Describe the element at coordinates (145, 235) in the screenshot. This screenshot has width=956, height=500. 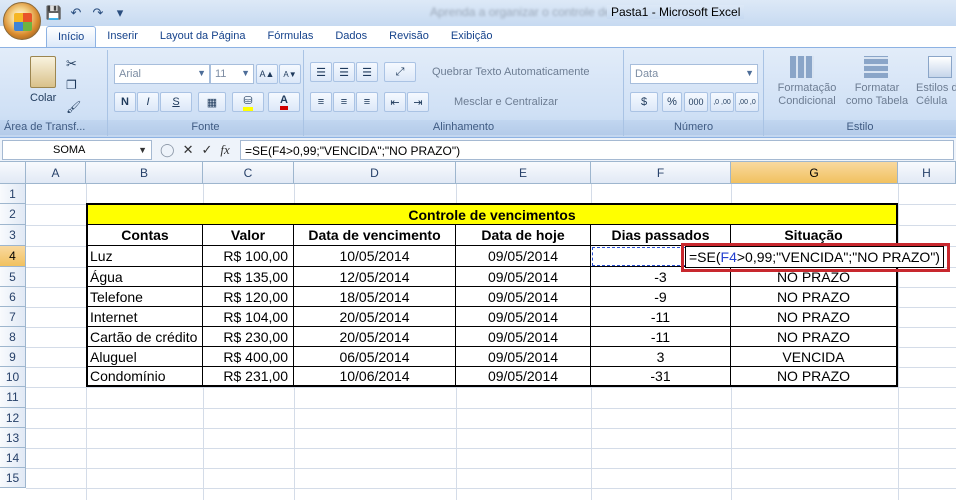
I see `header-contas: Contas` at that location.